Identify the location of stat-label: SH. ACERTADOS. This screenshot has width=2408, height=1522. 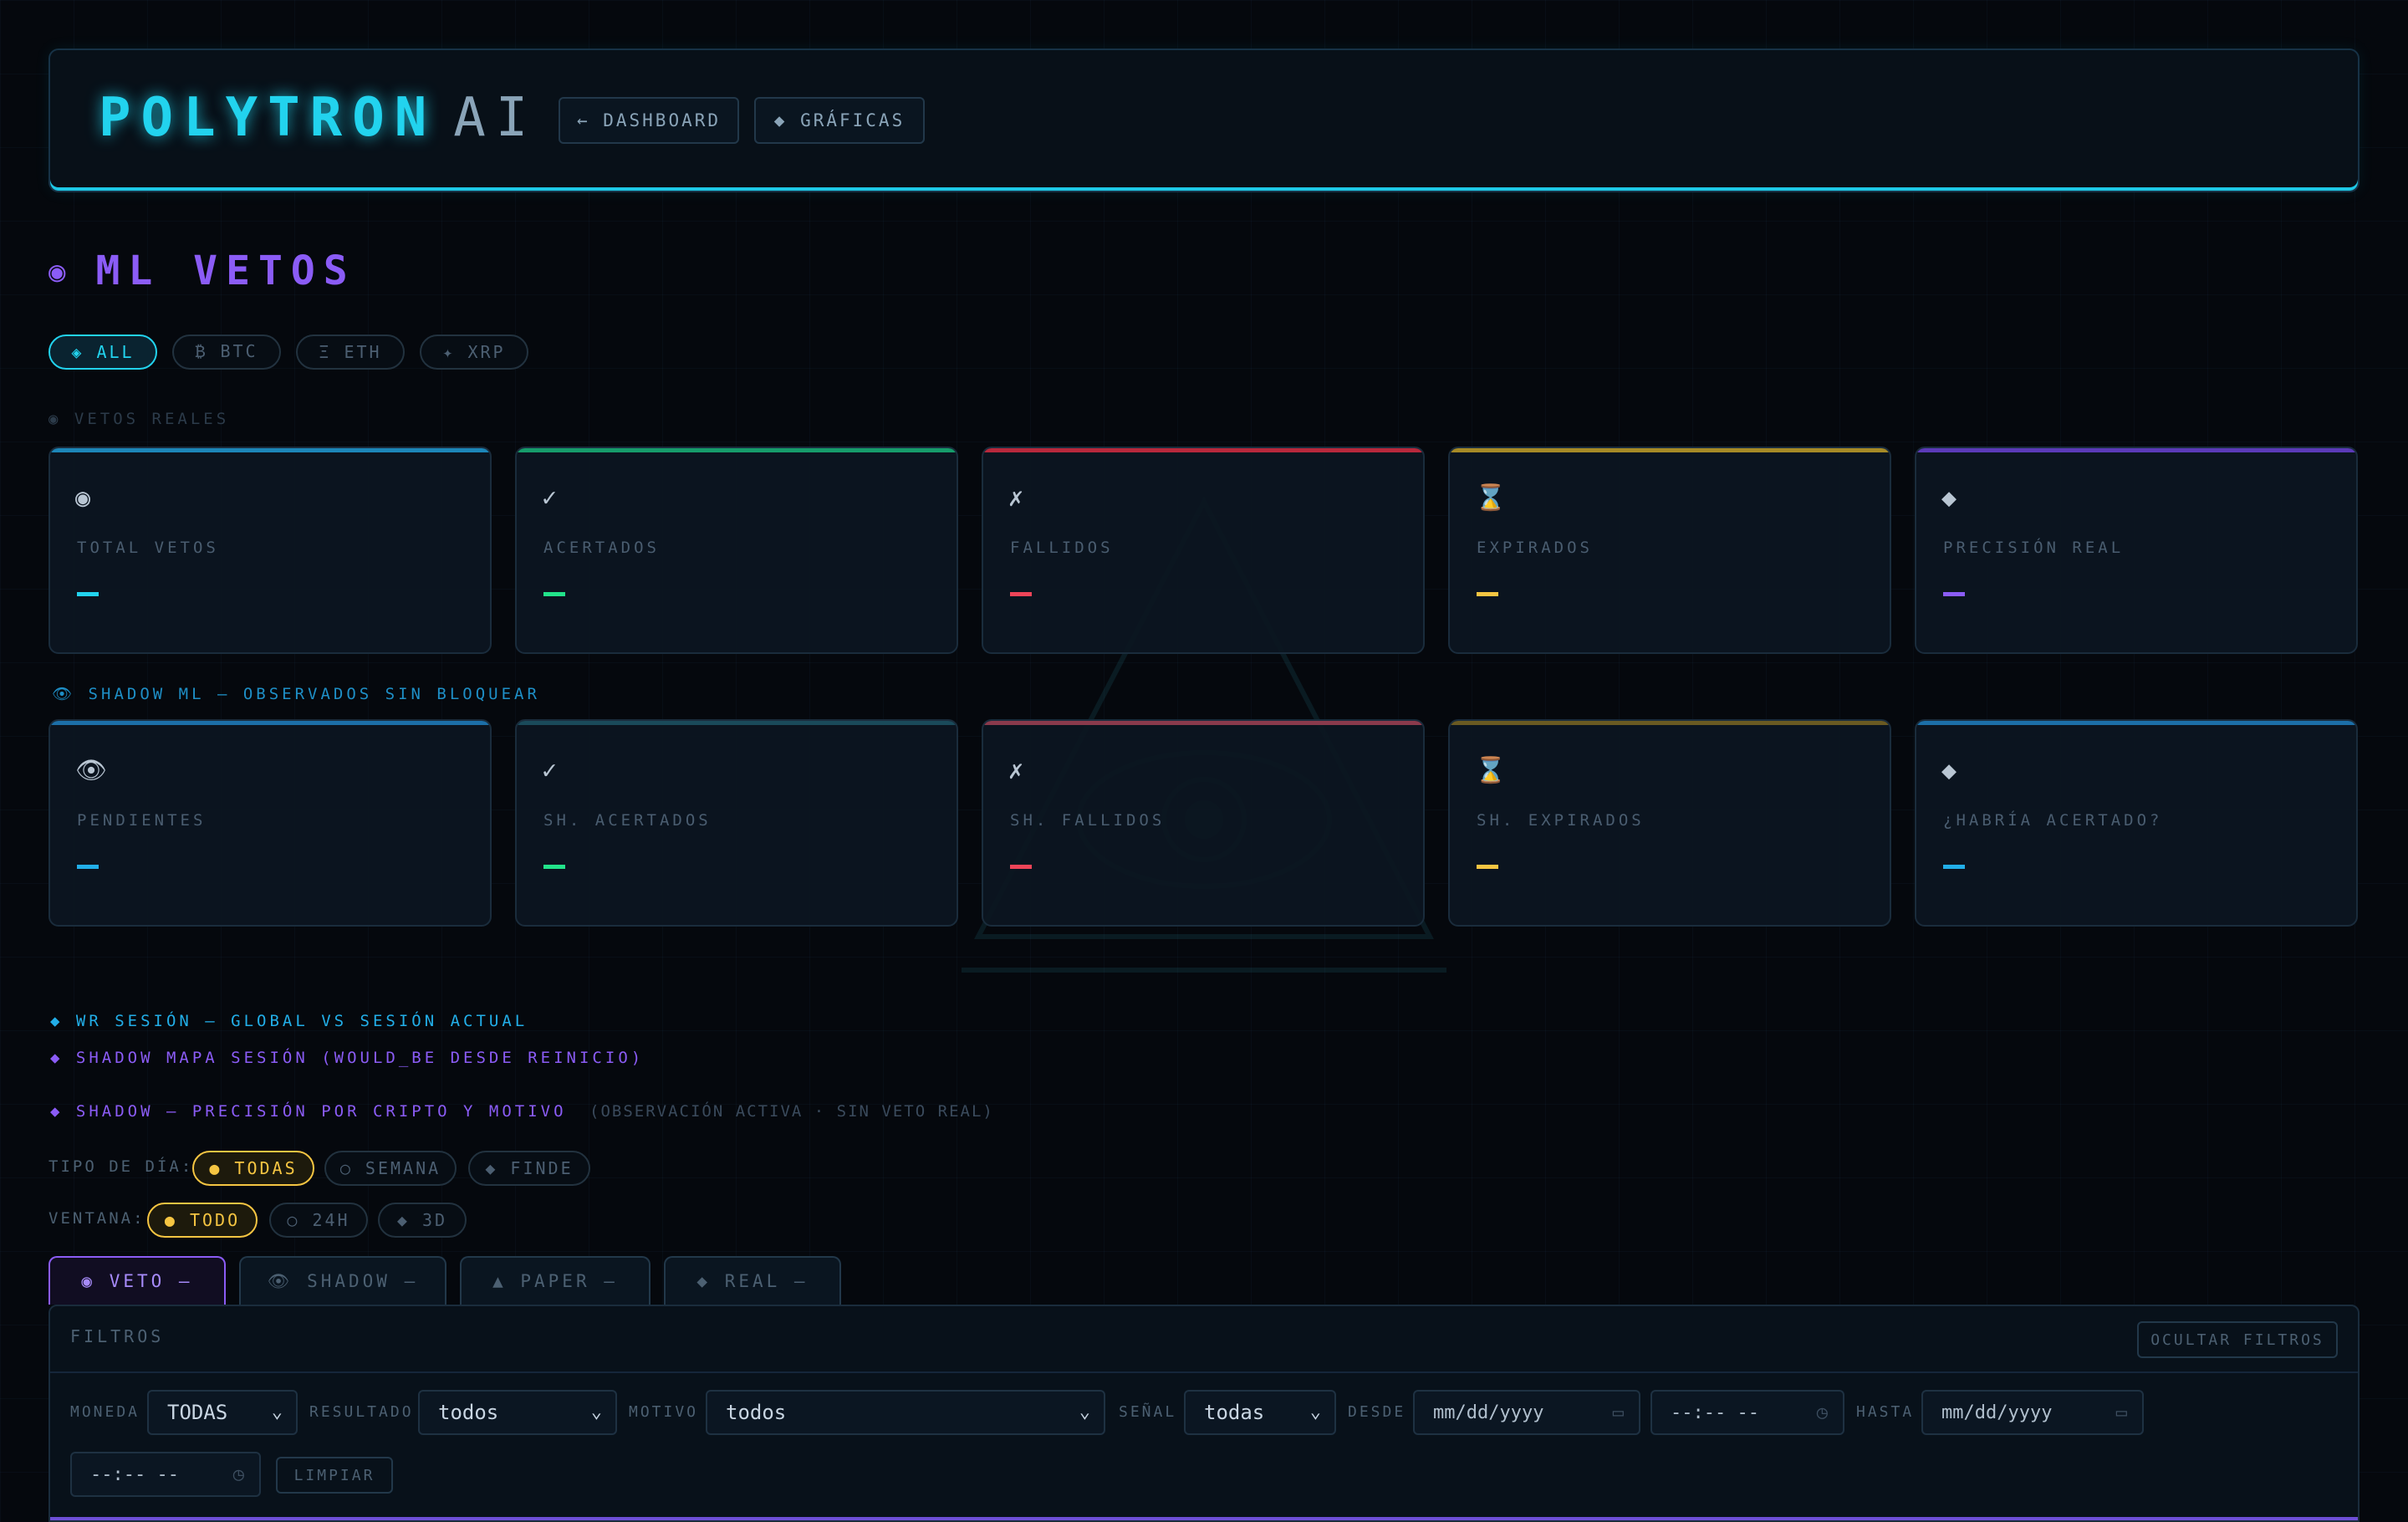
(627, 820).